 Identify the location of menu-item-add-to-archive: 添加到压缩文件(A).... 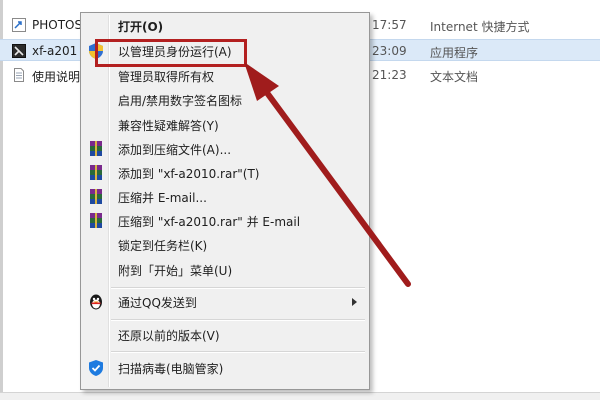
(225, 149).